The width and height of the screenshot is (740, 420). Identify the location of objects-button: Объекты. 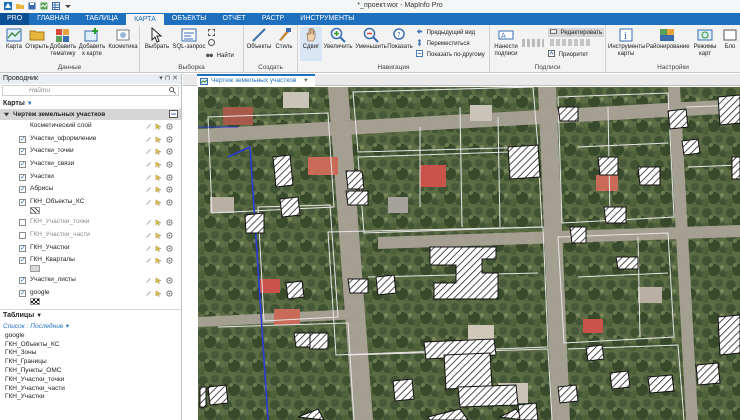
(259, 39).